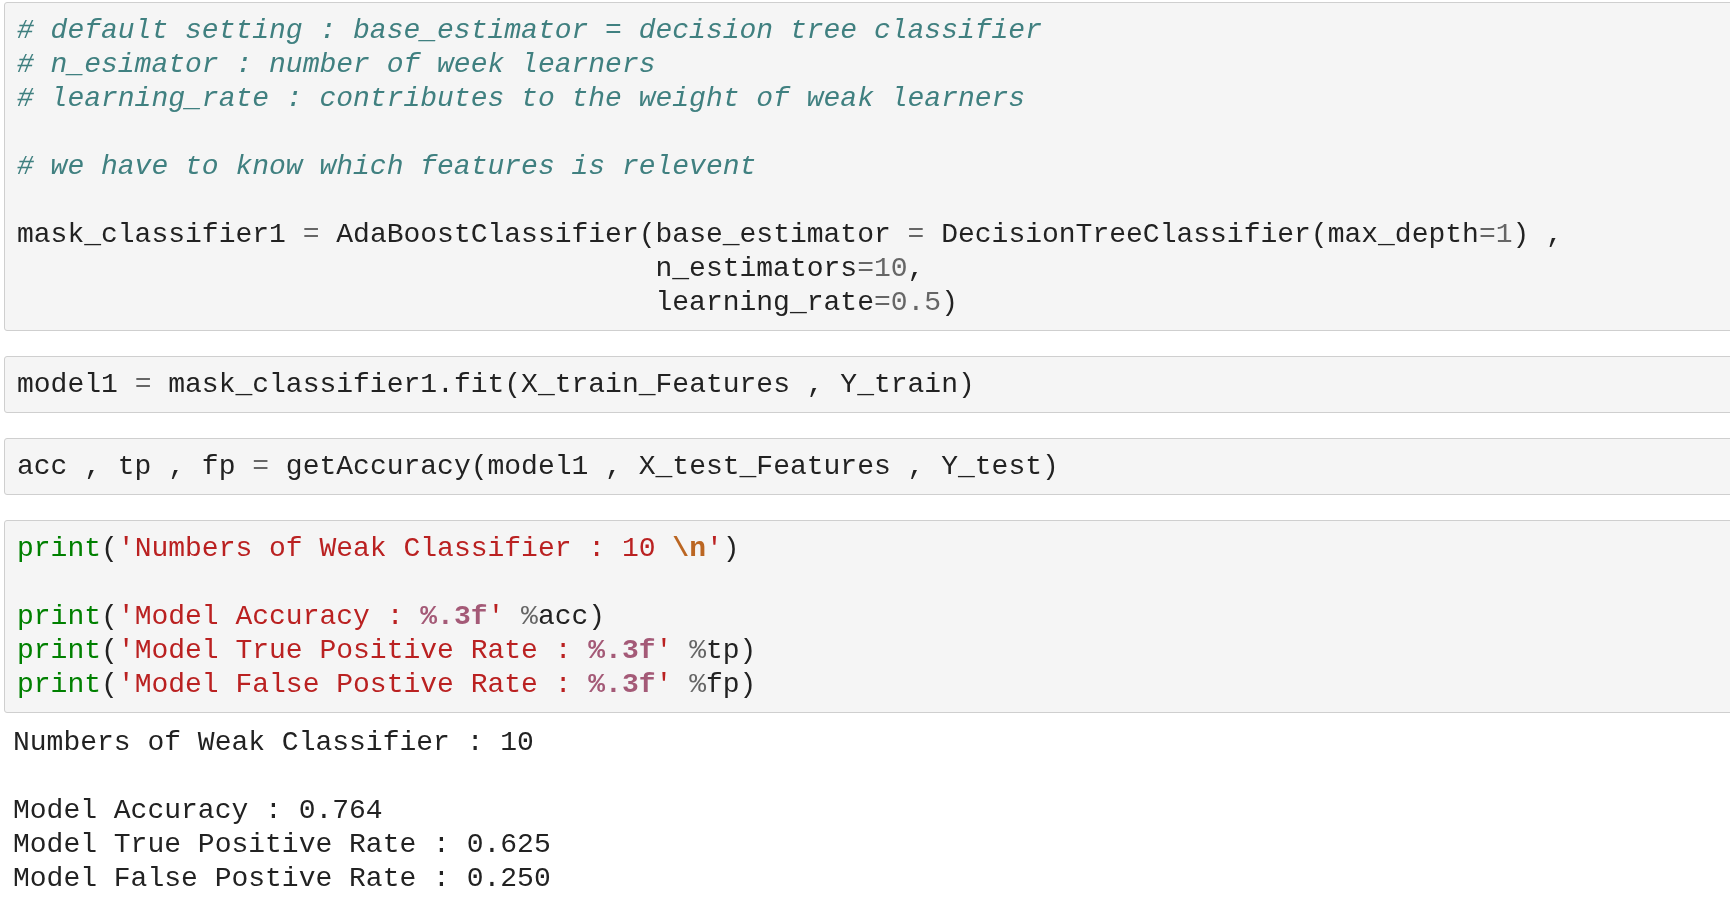 This screenshot has height=920, width=1730. Describe the element at coordinates (282, 845) in the screenshot. I see `output-line: Model True Positive Rate : 0.625` at that location.